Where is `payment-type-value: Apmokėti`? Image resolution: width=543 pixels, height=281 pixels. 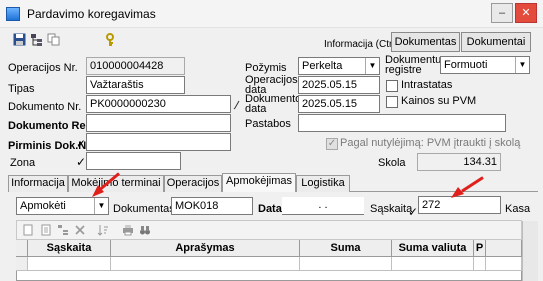
payment-type-value: Apmokėti is located at coordinates (43, 206).